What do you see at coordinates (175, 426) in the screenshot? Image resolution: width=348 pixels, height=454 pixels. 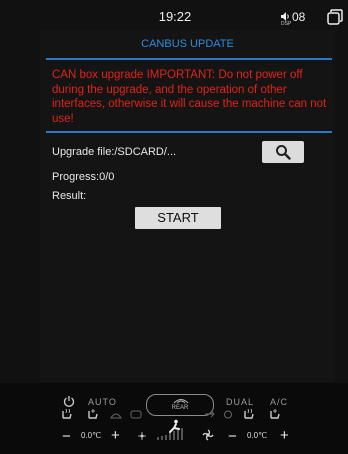 I see `airflow-mode-icon` at bounding box center [175, 426].